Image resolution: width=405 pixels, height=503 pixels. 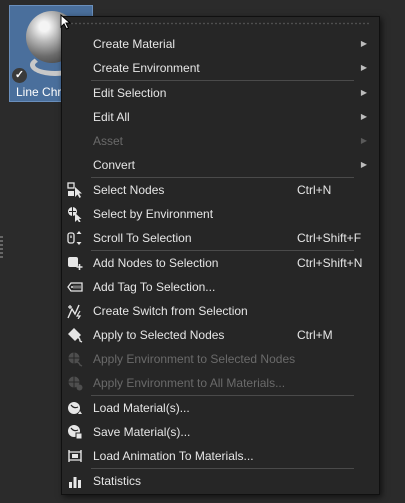 What do you see at coordinates (74, 238) in the screenshot?
I see `scroll-to-selection-icon` at bounding box center [74, 238].